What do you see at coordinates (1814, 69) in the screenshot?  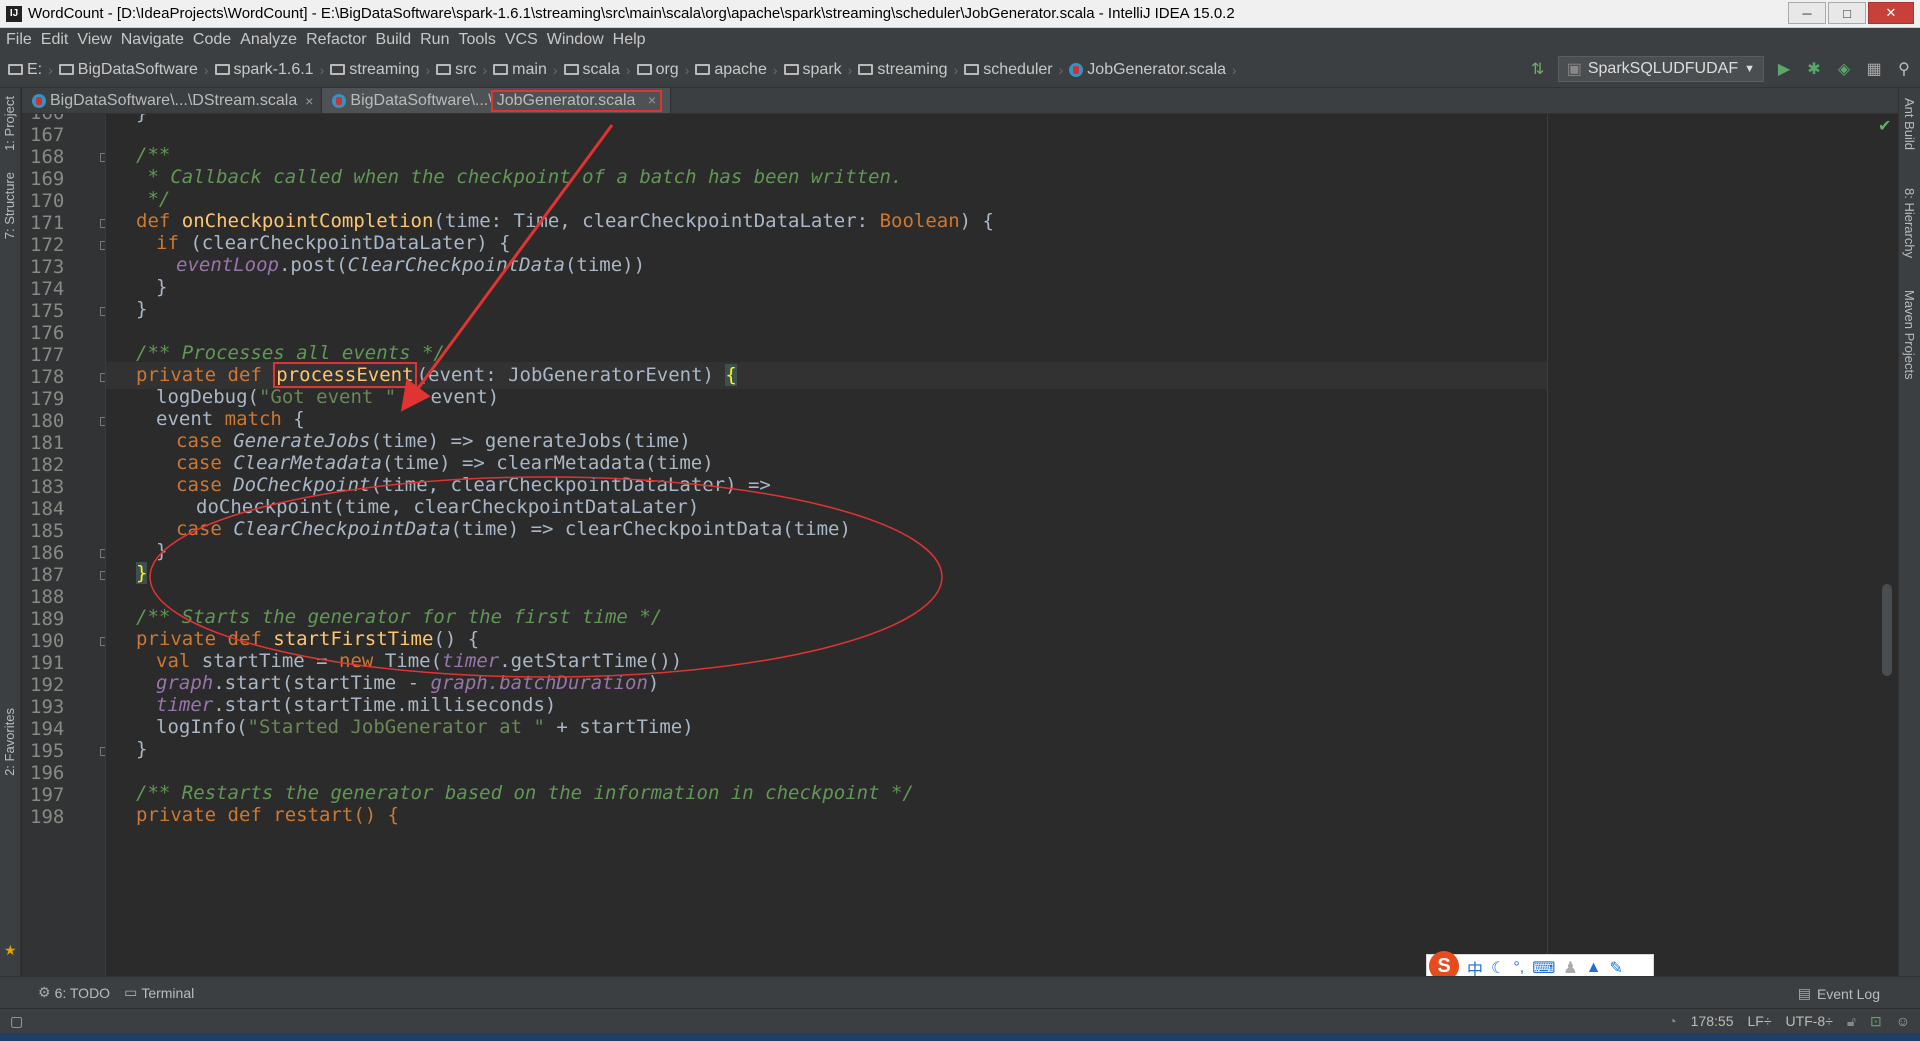 I see `debug-icon: ✱` at bounding box center [1814, 69].